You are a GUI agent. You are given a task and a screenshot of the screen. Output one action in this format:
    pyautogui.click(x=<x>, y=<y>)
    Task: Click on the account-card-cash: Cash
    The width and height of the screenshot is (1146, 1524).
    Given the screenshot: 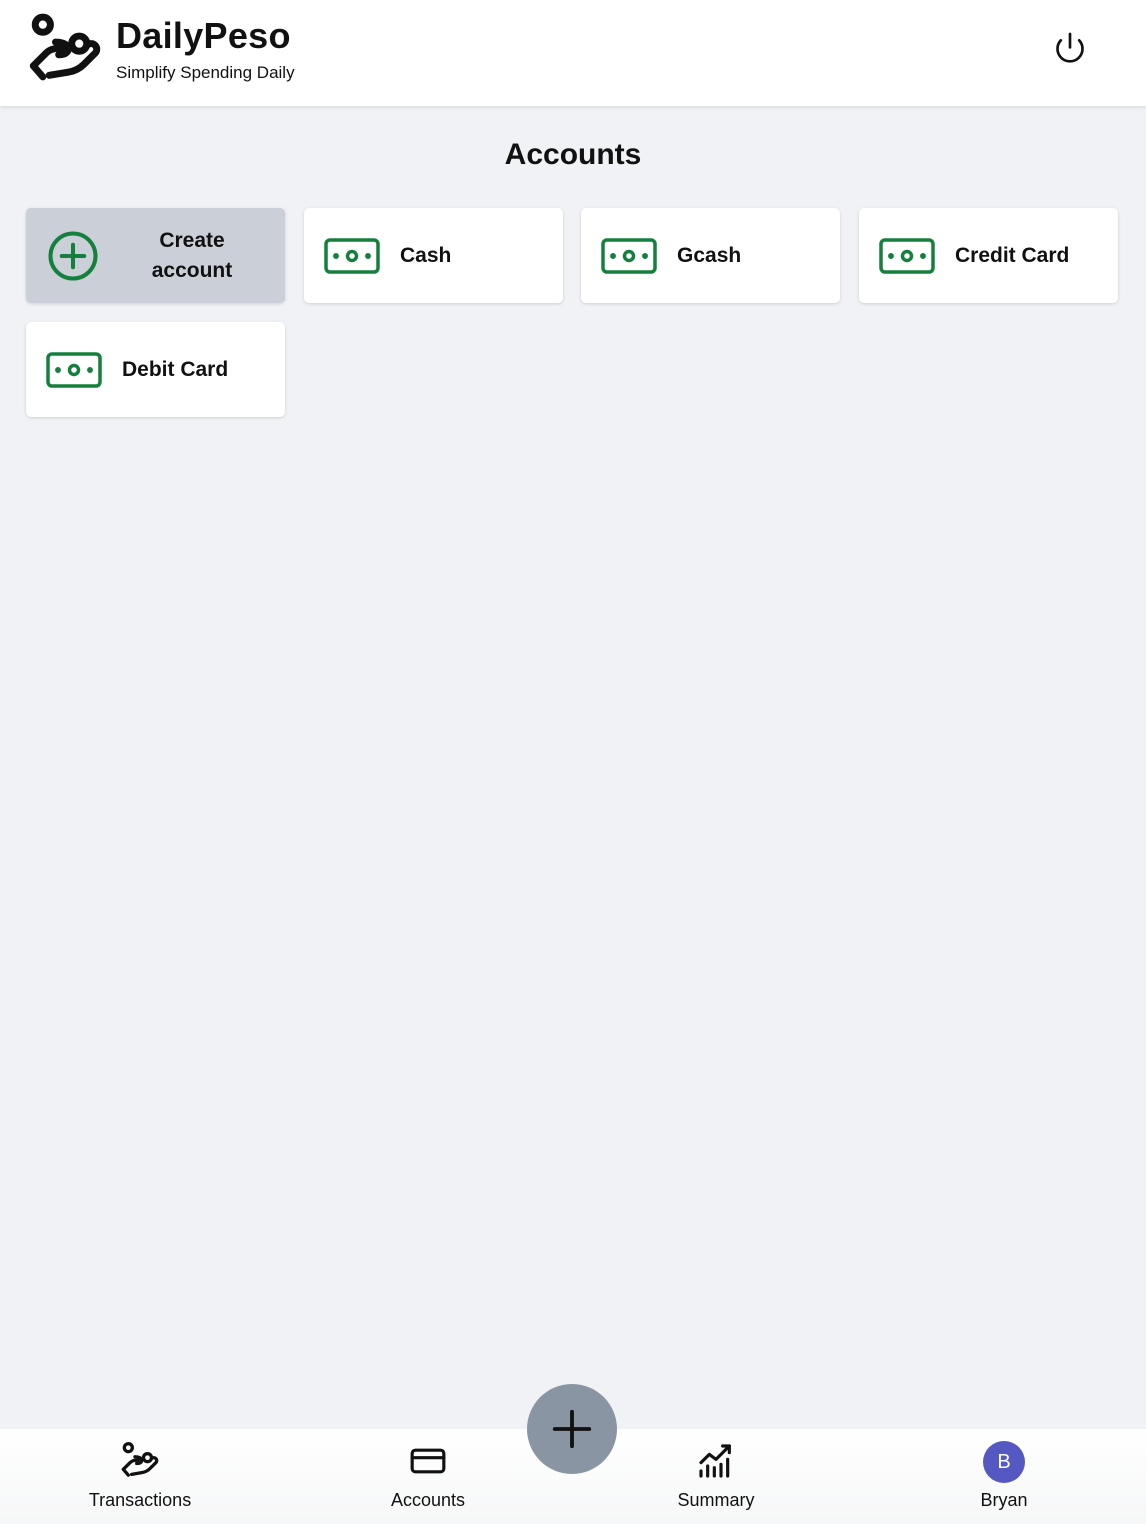 What is the action you would take?
    pyautogui.click(x=433, y=255)
    